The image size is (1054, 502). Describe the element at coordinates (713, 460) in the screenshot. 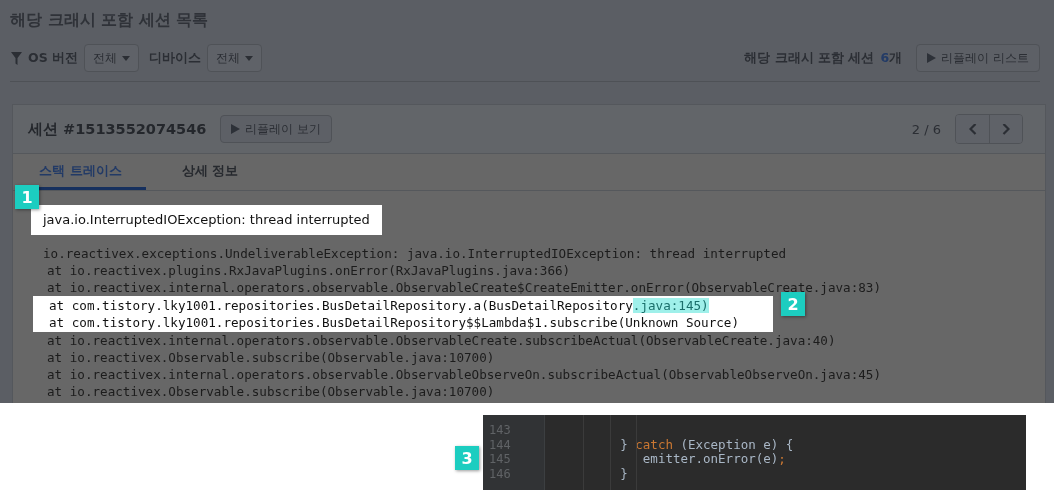

I see `code-line: emitter.onError(e);` at that location.